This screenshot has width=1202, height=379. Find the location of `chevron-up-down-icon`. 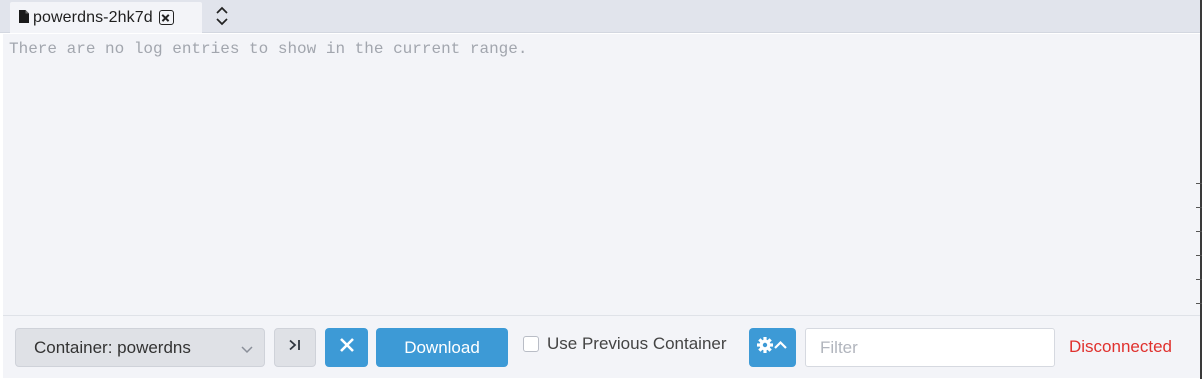

chevron-up-down-icon is located at coordinates (222, 16).